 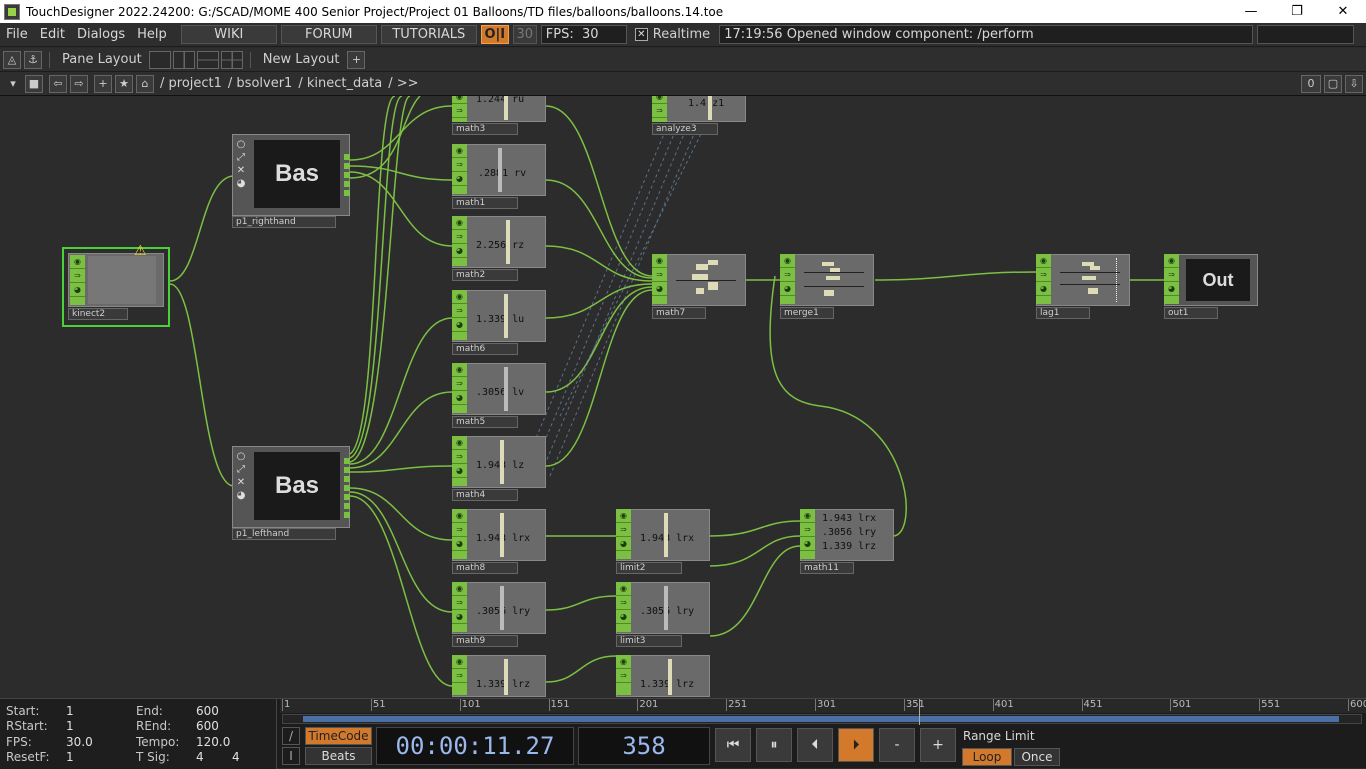 I want to click on node-name-analyze3: analyze3, so click(x=685, y=129).